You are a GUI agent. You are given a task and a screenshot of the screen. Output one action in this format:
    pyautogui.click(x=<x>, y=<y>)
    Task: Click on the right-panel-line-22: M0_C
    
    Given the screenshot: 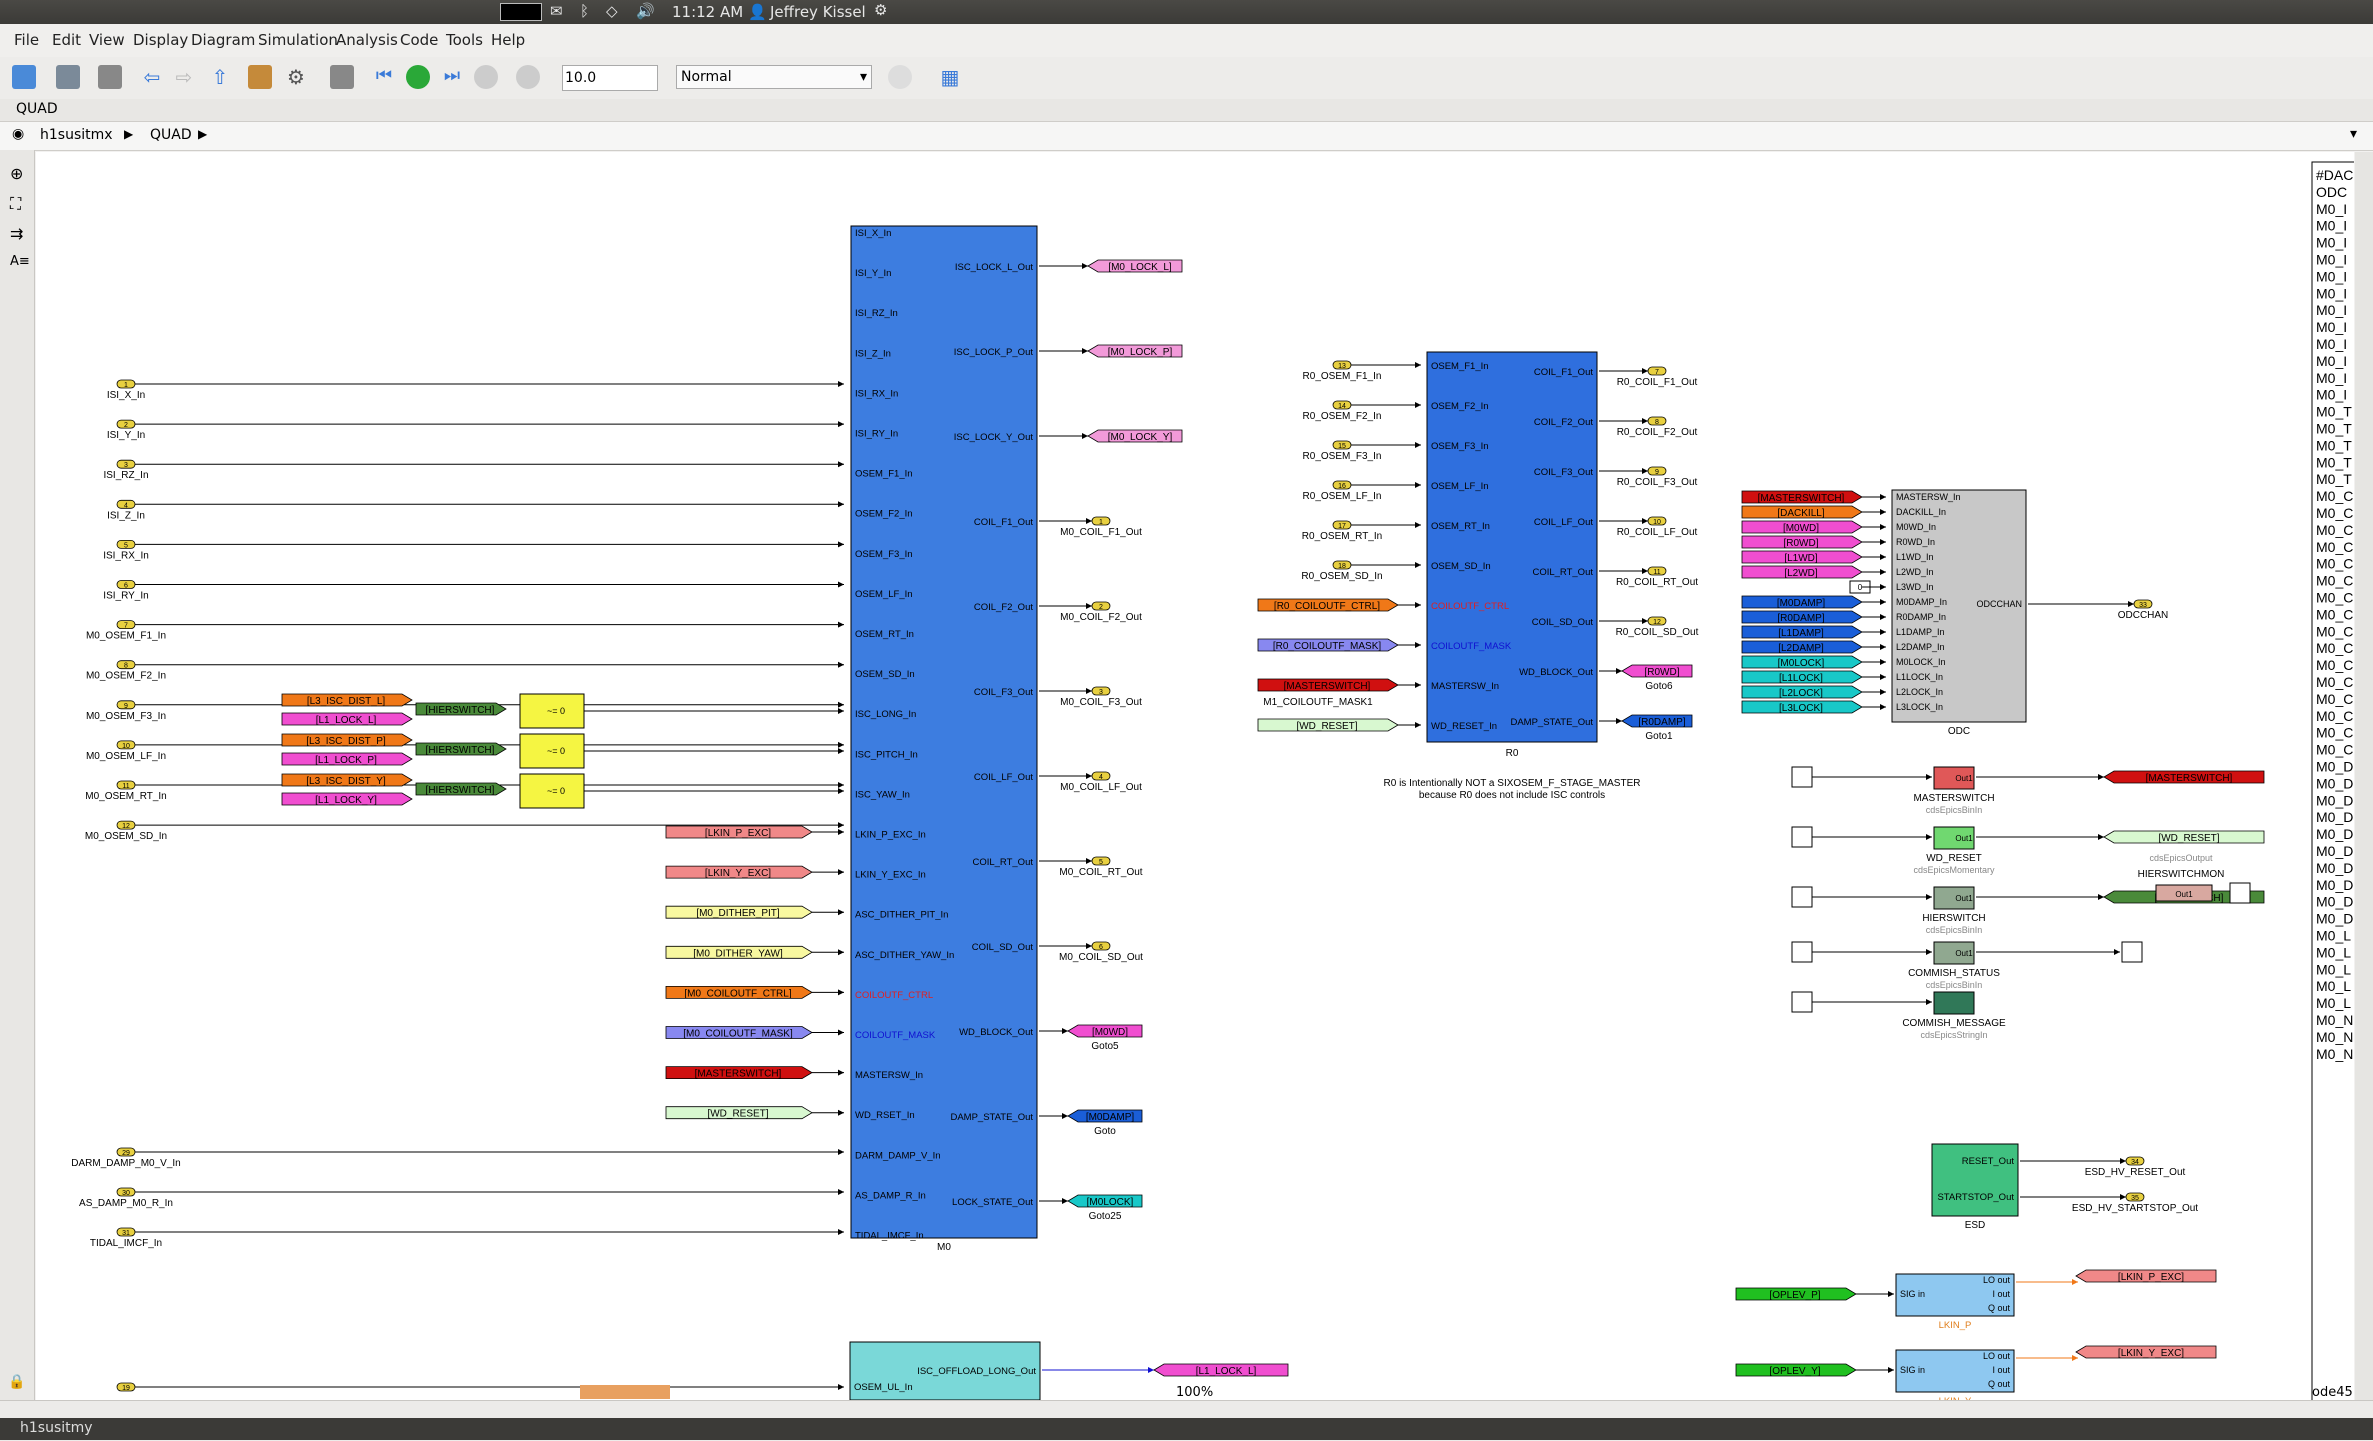 What is the action you would take?
    pyautogui.click(x=2334, y=547)
    